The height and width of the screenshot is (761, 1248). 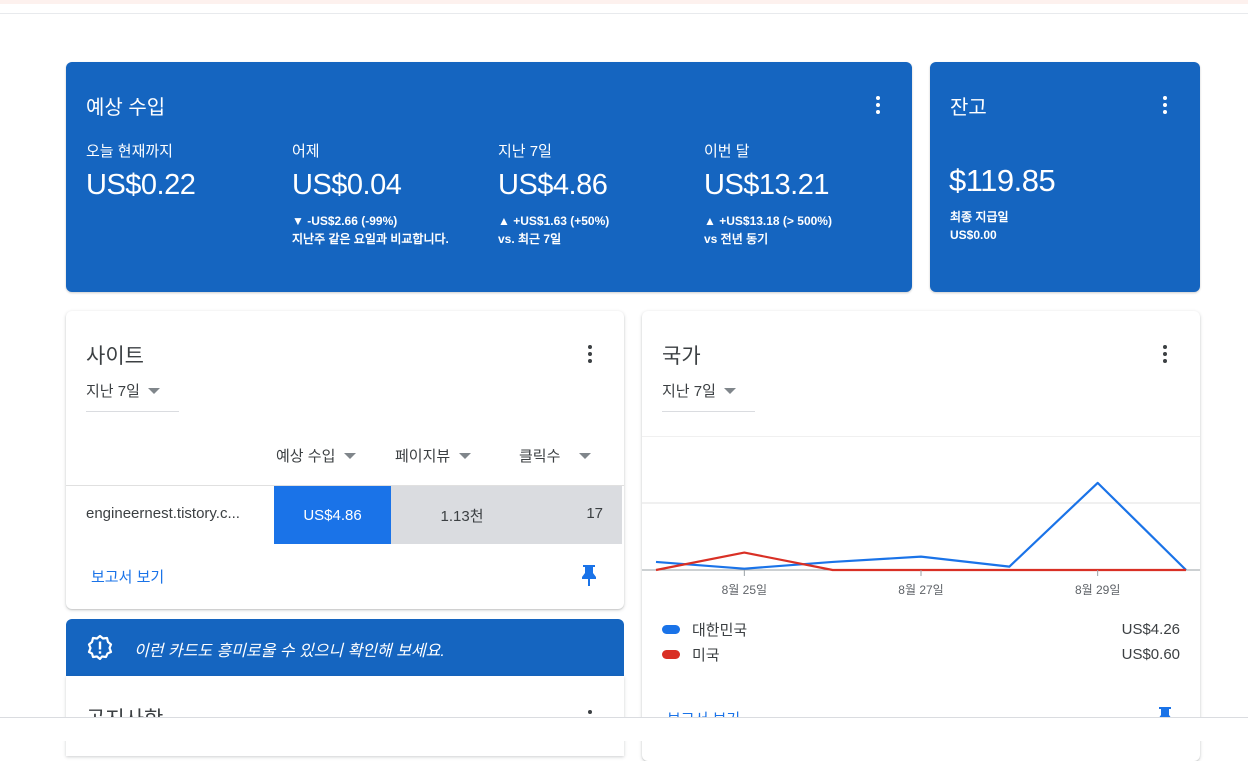 I want to click on metric-change: ▲ +US$1.63 (+50%) vs. 최근 7일, so click(x=588, y=230).